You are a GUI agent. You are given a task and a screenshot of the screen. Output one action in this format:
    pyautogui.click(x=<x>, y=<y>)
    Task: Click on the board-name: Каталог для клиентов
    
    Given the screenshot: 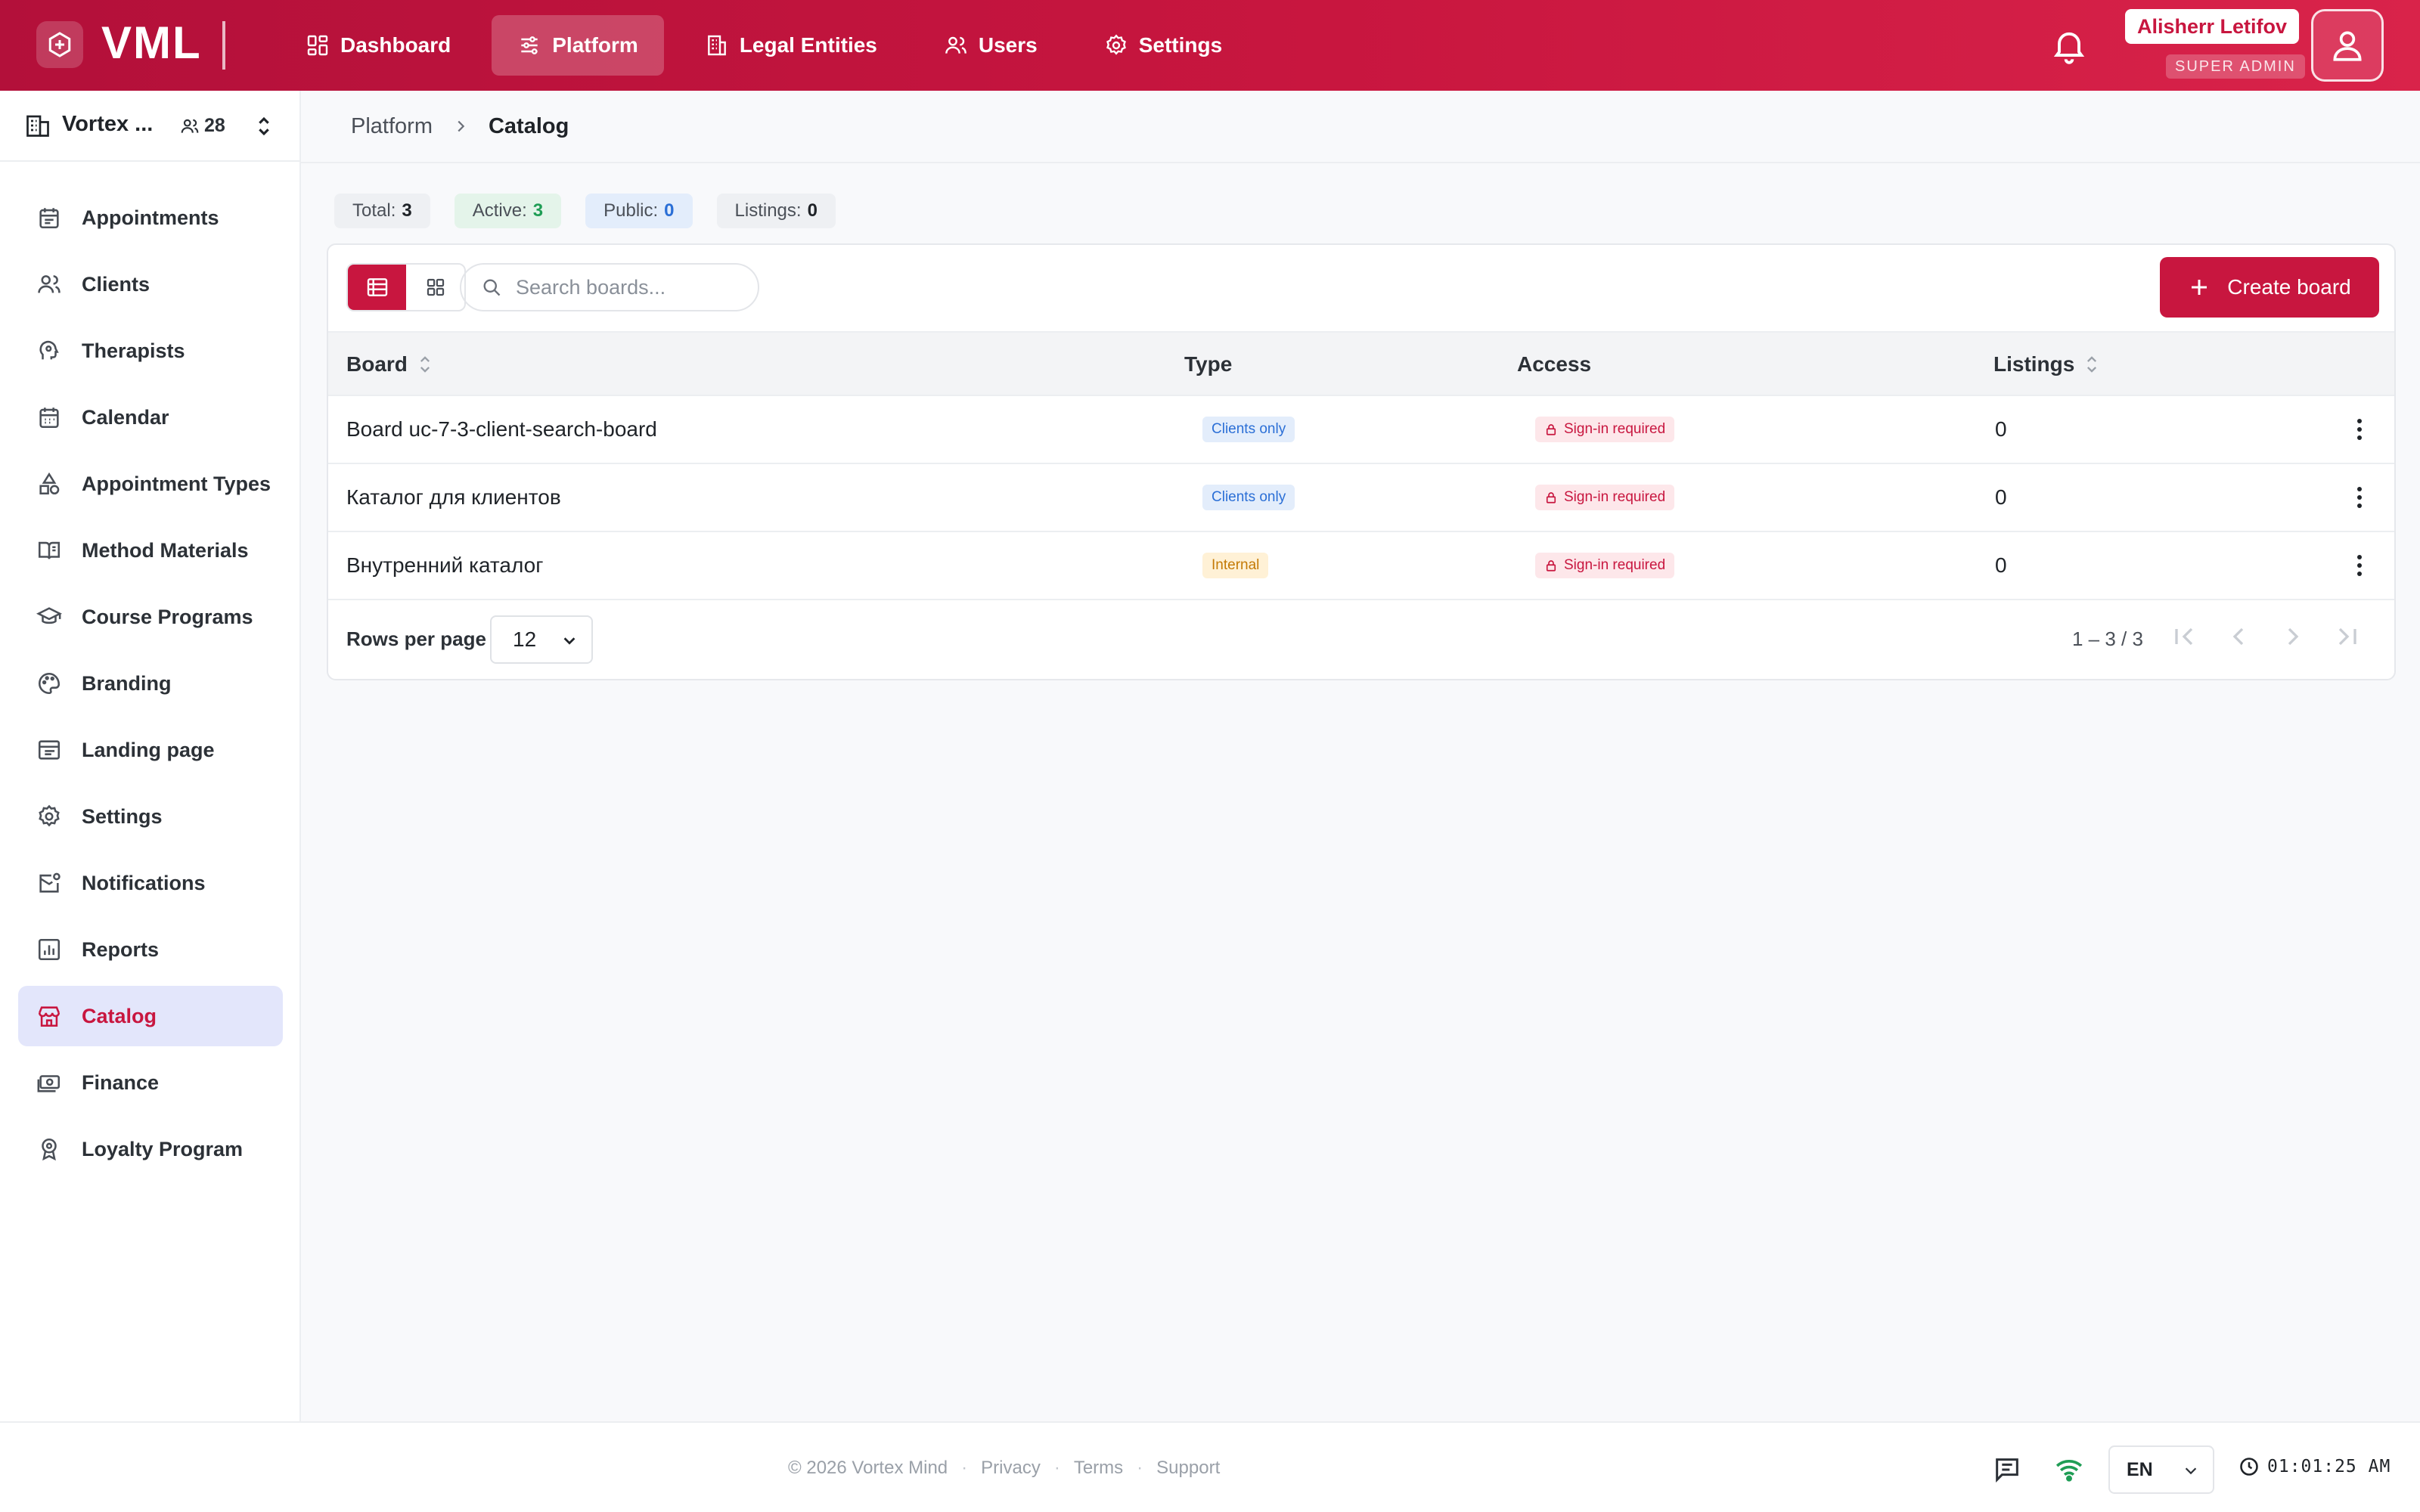 What is the action you would take?
    pyautogui.click(x=453, y=497)
    